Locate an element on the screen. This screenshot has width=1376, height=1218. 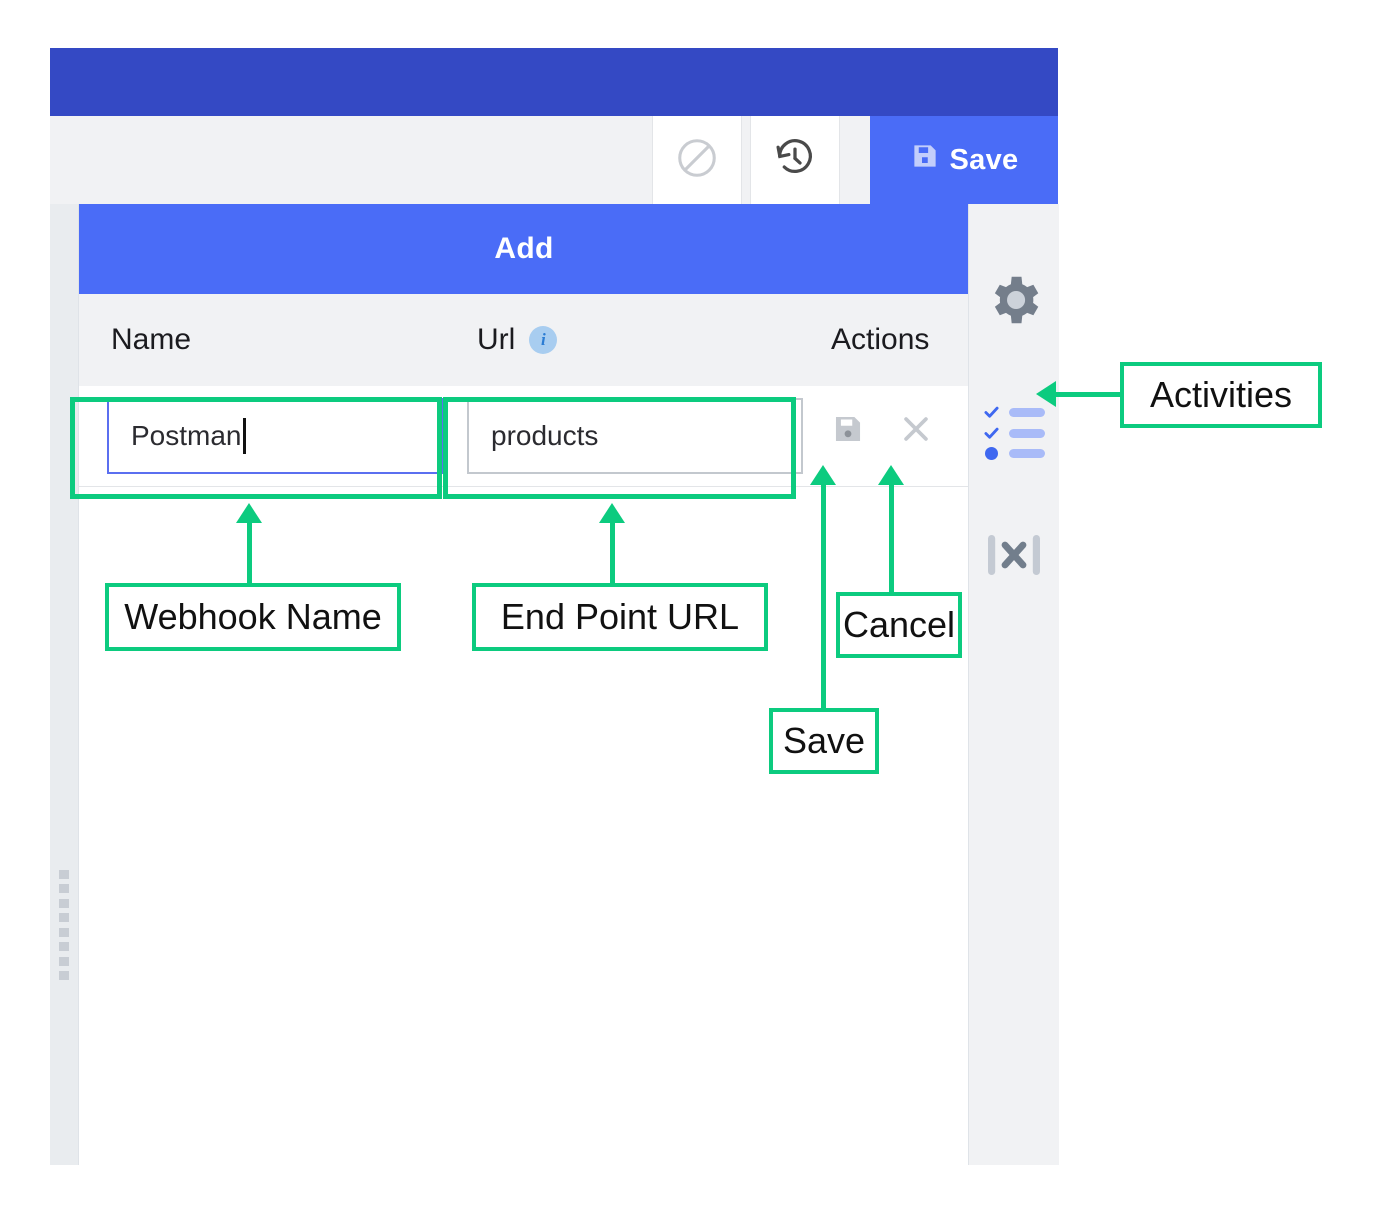
name-input: Postman is located at coordinates (275, 436).